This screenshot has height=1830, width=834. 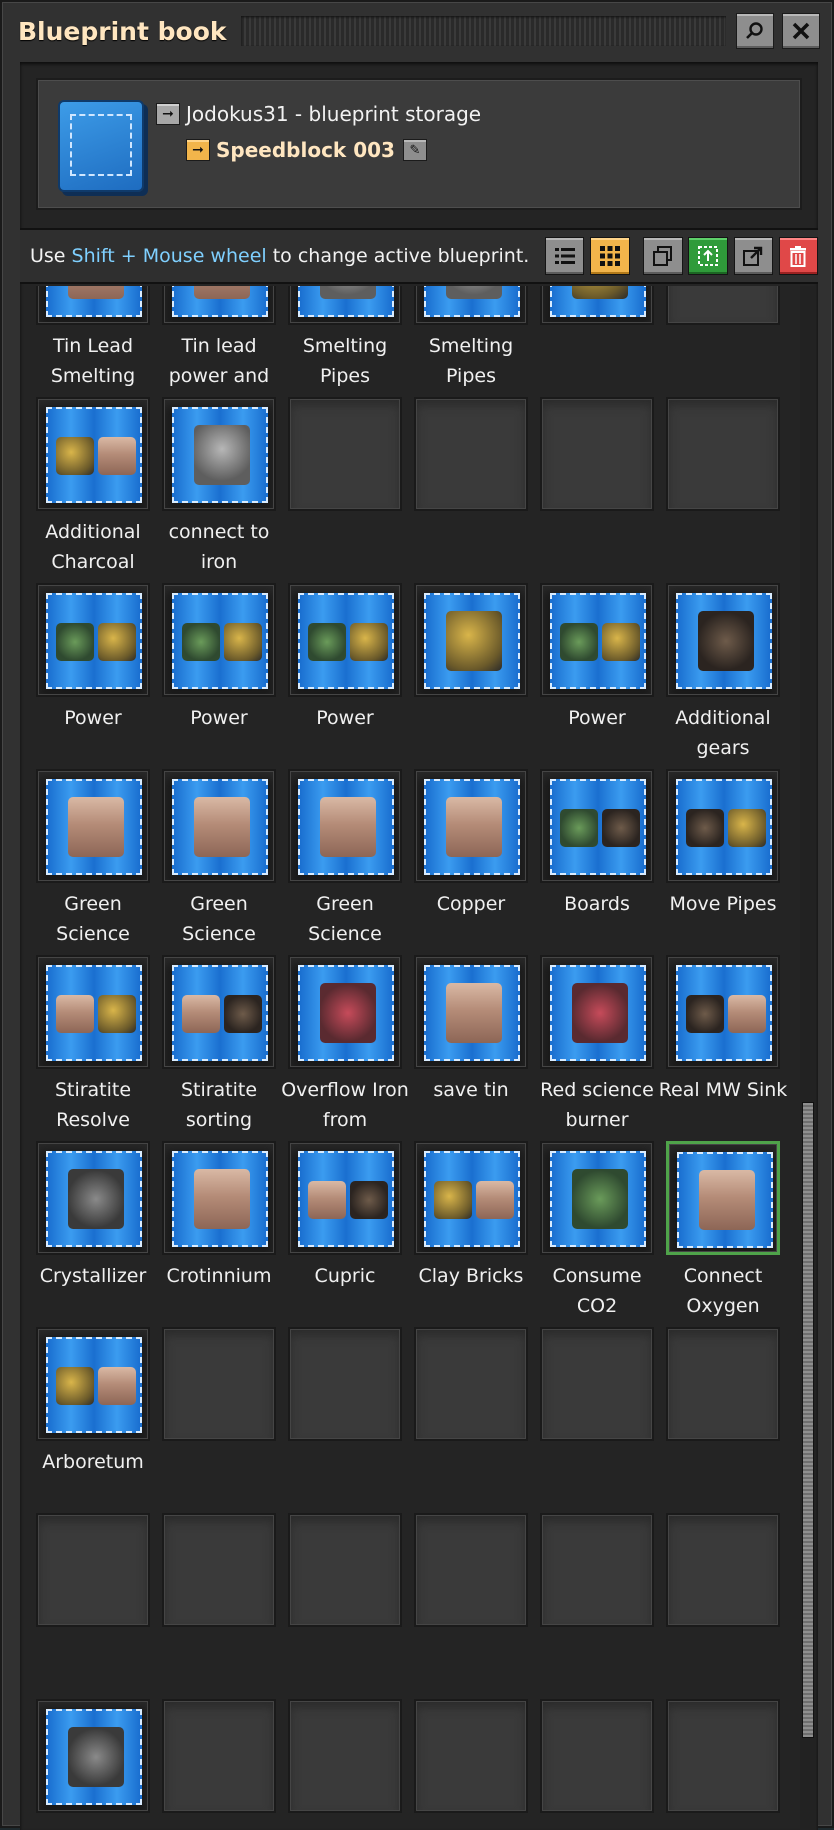 I want to click on blueprint-slot: Real MW Sink, so click(x=723, y=1048).